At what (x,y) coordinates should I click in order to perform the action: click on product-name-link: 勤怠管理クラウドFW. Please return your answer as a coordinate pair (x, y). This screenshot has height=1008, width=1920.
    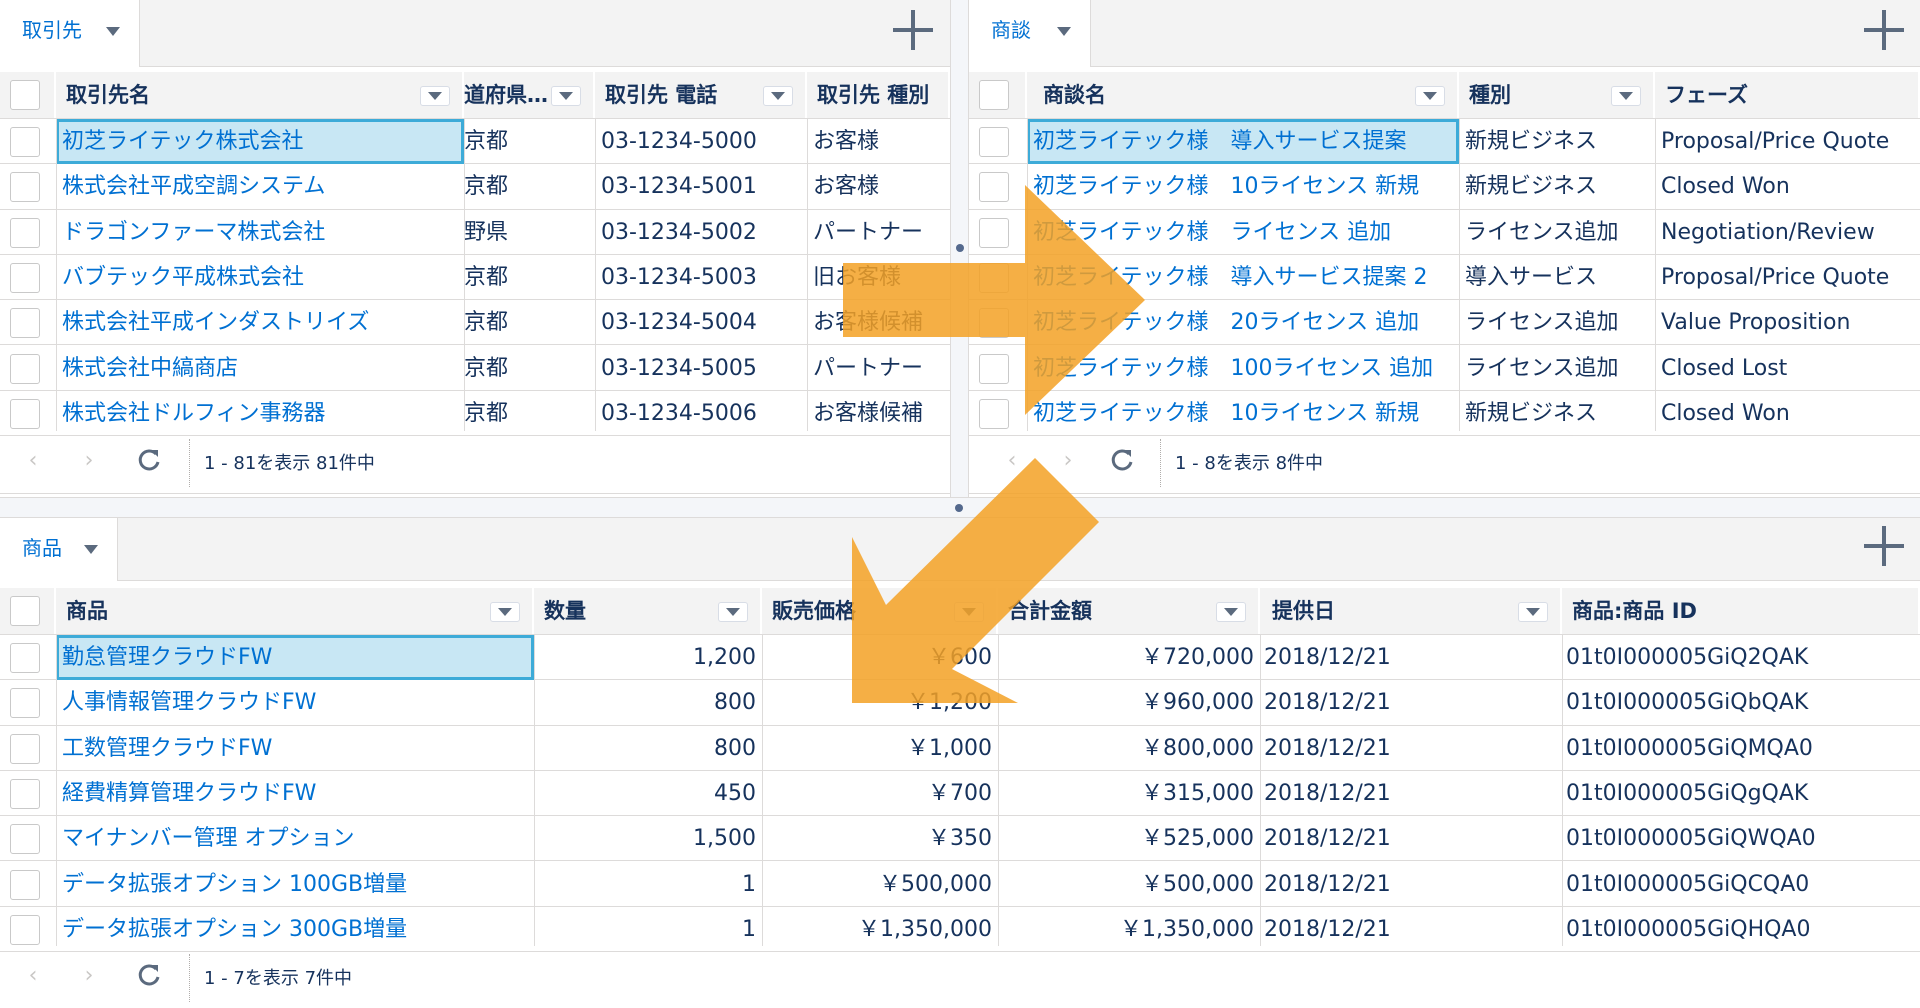
    Looking at the image, I should click on (295, 657).